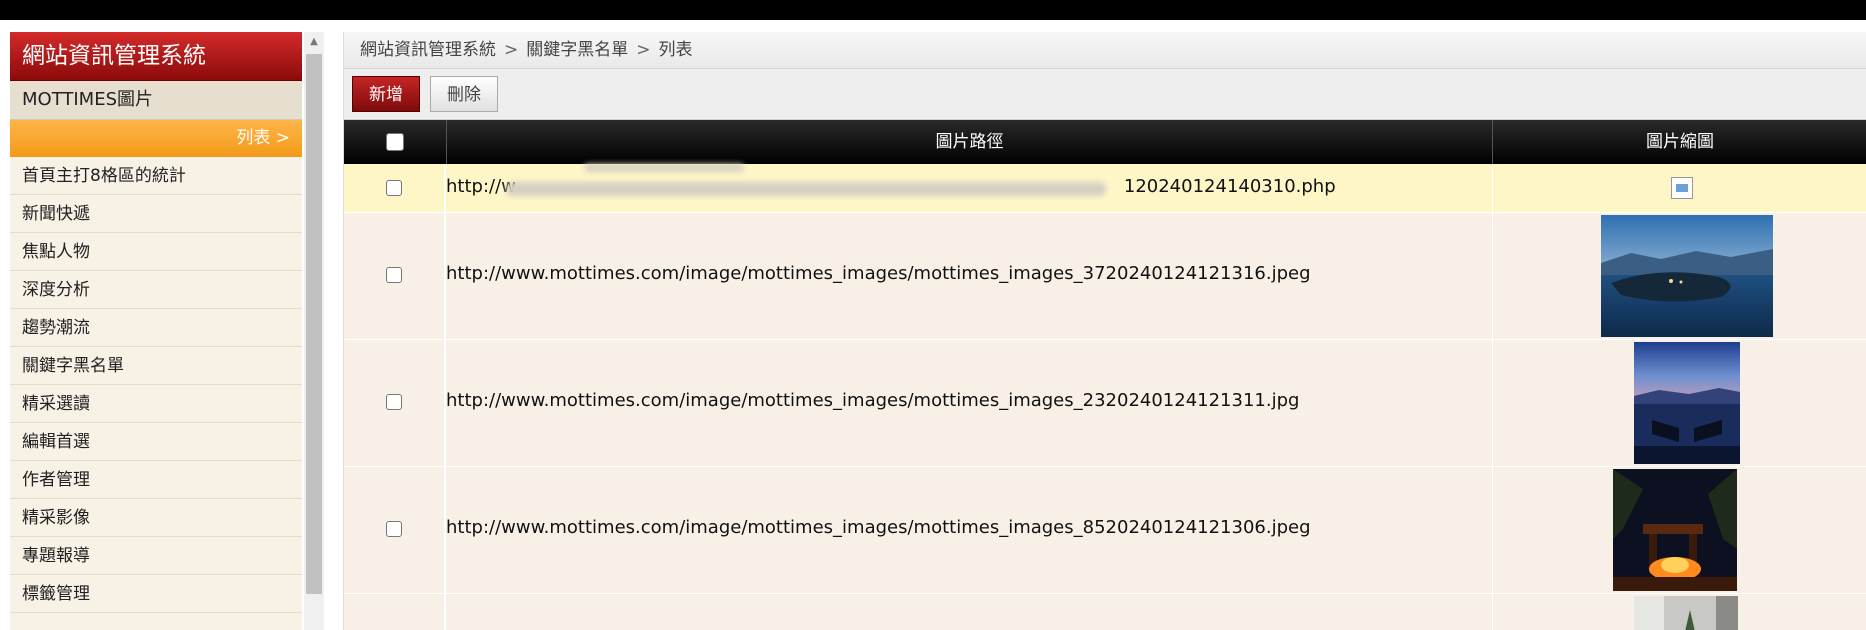  What do you see at coordinates (156, 366) in the screenshot?
I see `sidebar-item-keyword-blacklist: 關鍵字黑名單` at bounding box center [156, 366].